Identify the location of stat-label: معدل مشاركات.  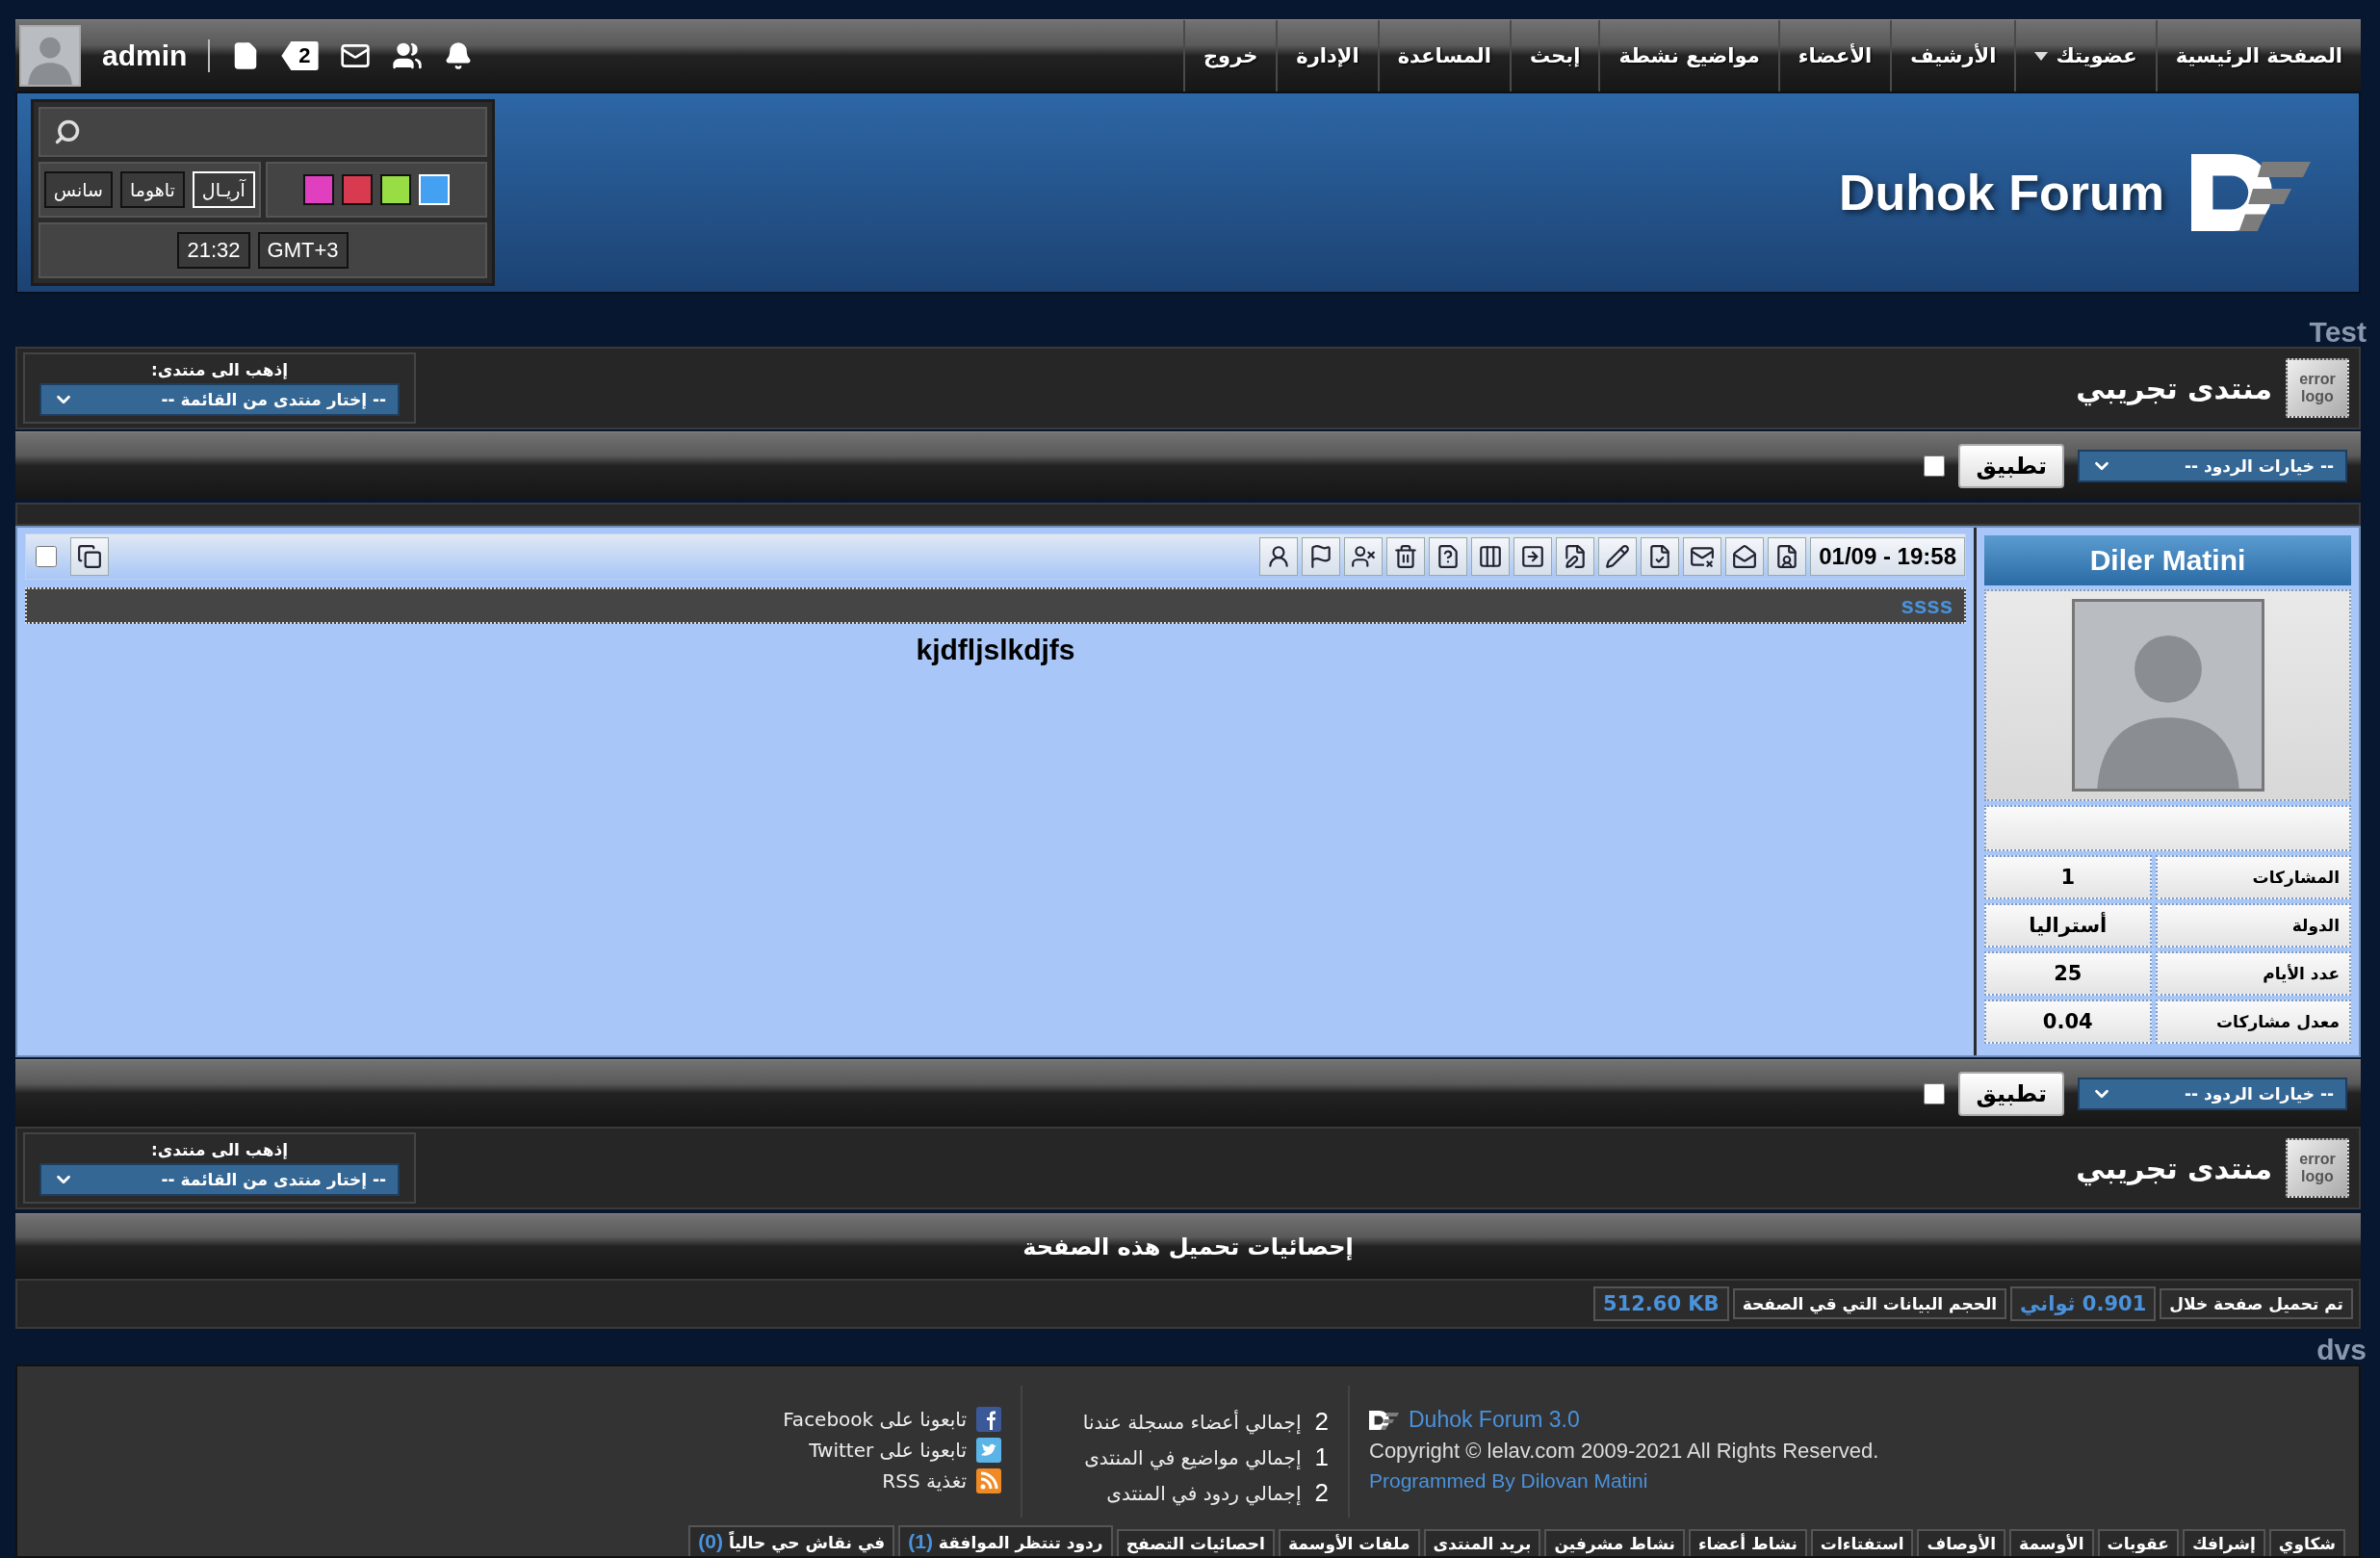
(2253, 1022).